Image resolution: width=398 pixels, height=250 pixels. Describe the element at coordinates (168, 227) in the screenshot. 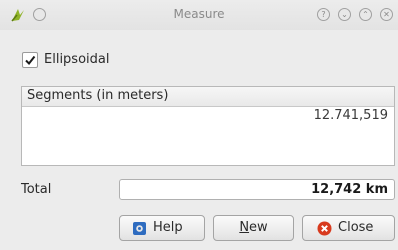

I see `help-label: Help` at that location.